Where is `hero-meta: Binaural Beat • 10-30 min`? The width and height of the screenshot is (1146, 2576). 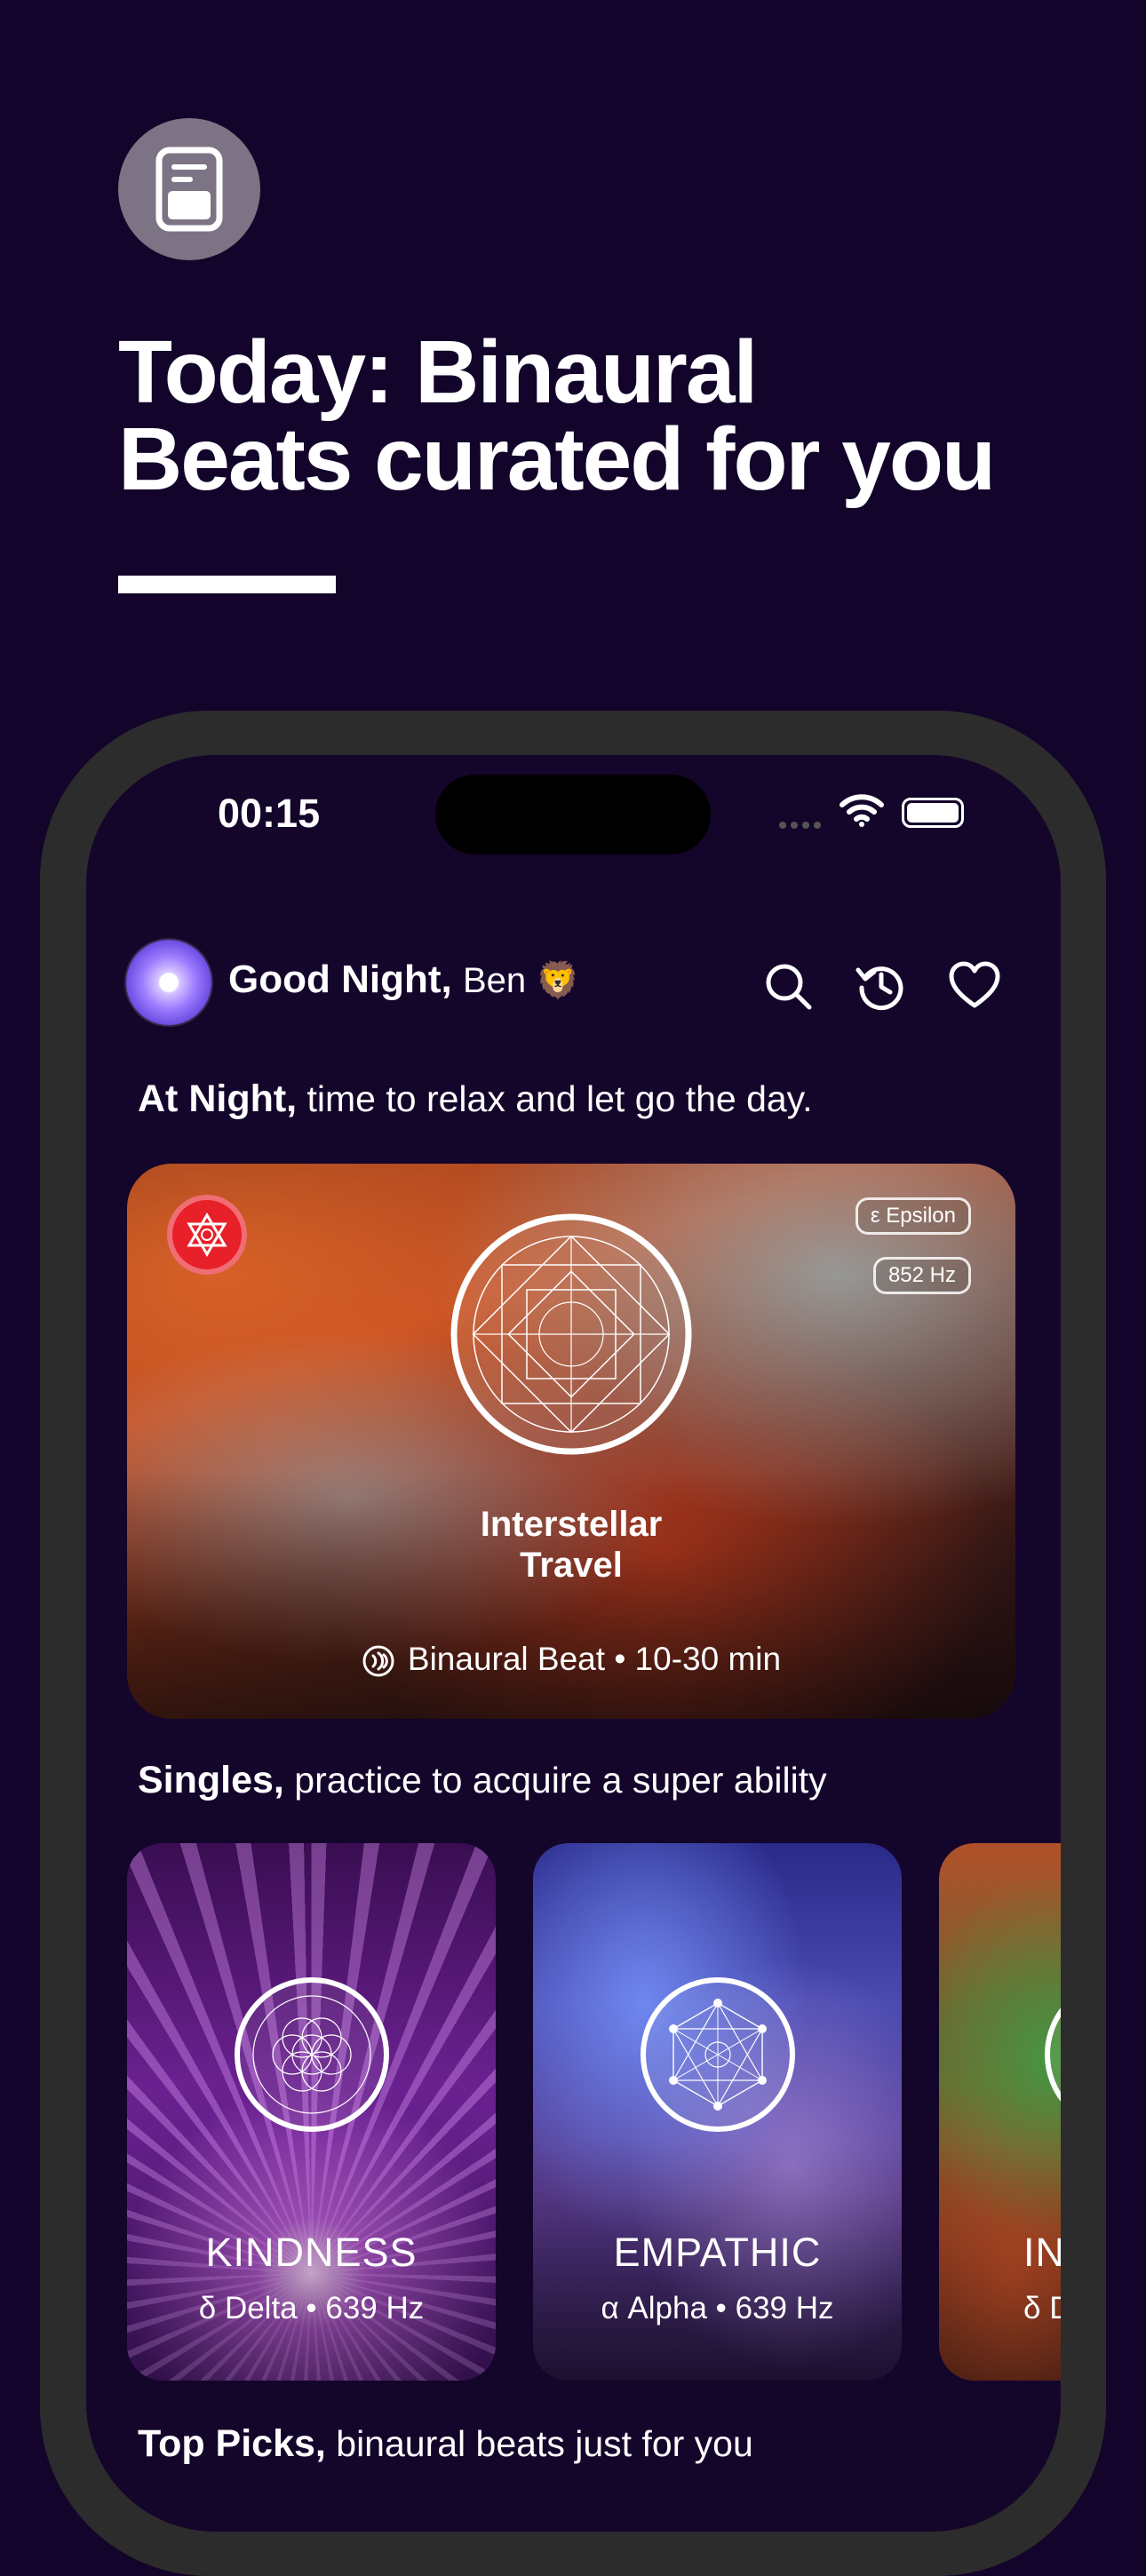
hero-meta: Binaural Beat • 10-30 min is located at coordinates (571, 1659).